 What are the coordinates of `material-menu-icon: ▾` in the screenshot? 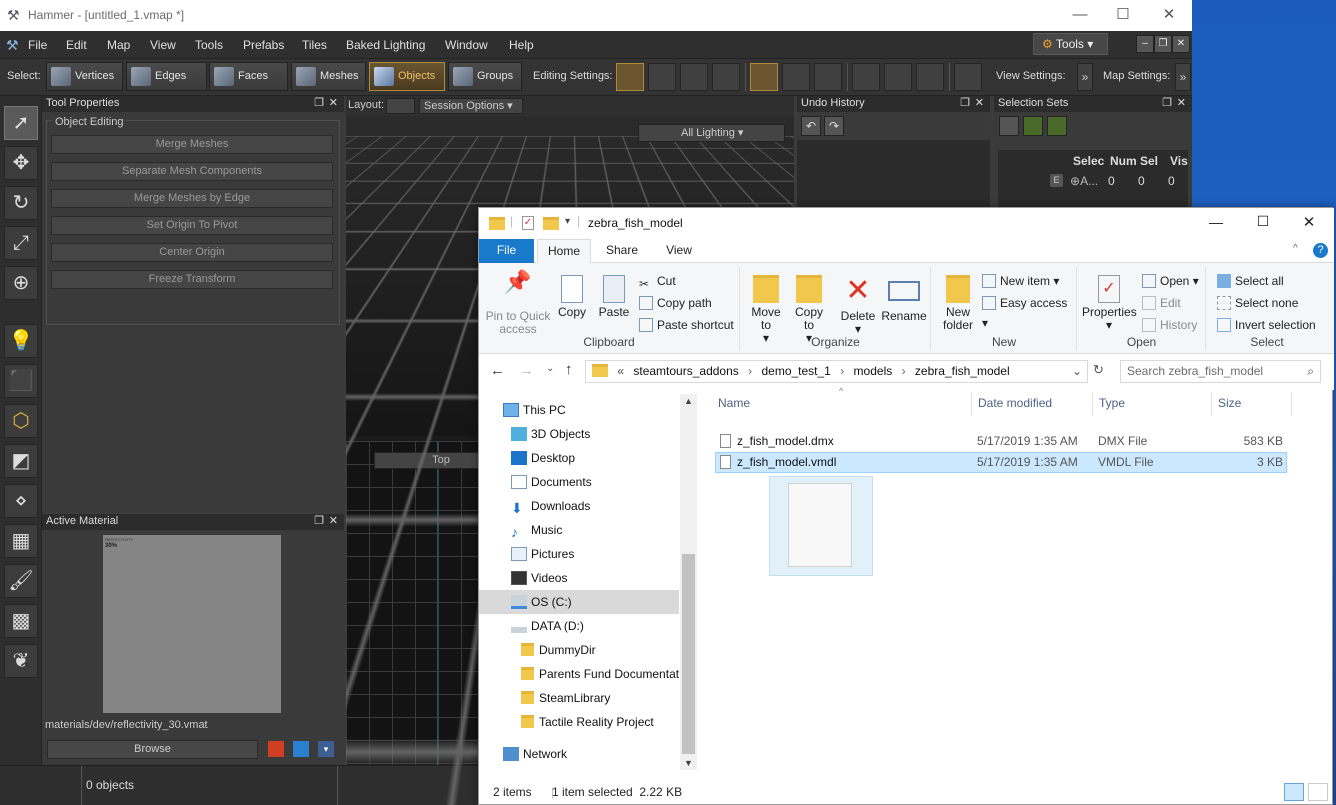 It's located at (326, 749).